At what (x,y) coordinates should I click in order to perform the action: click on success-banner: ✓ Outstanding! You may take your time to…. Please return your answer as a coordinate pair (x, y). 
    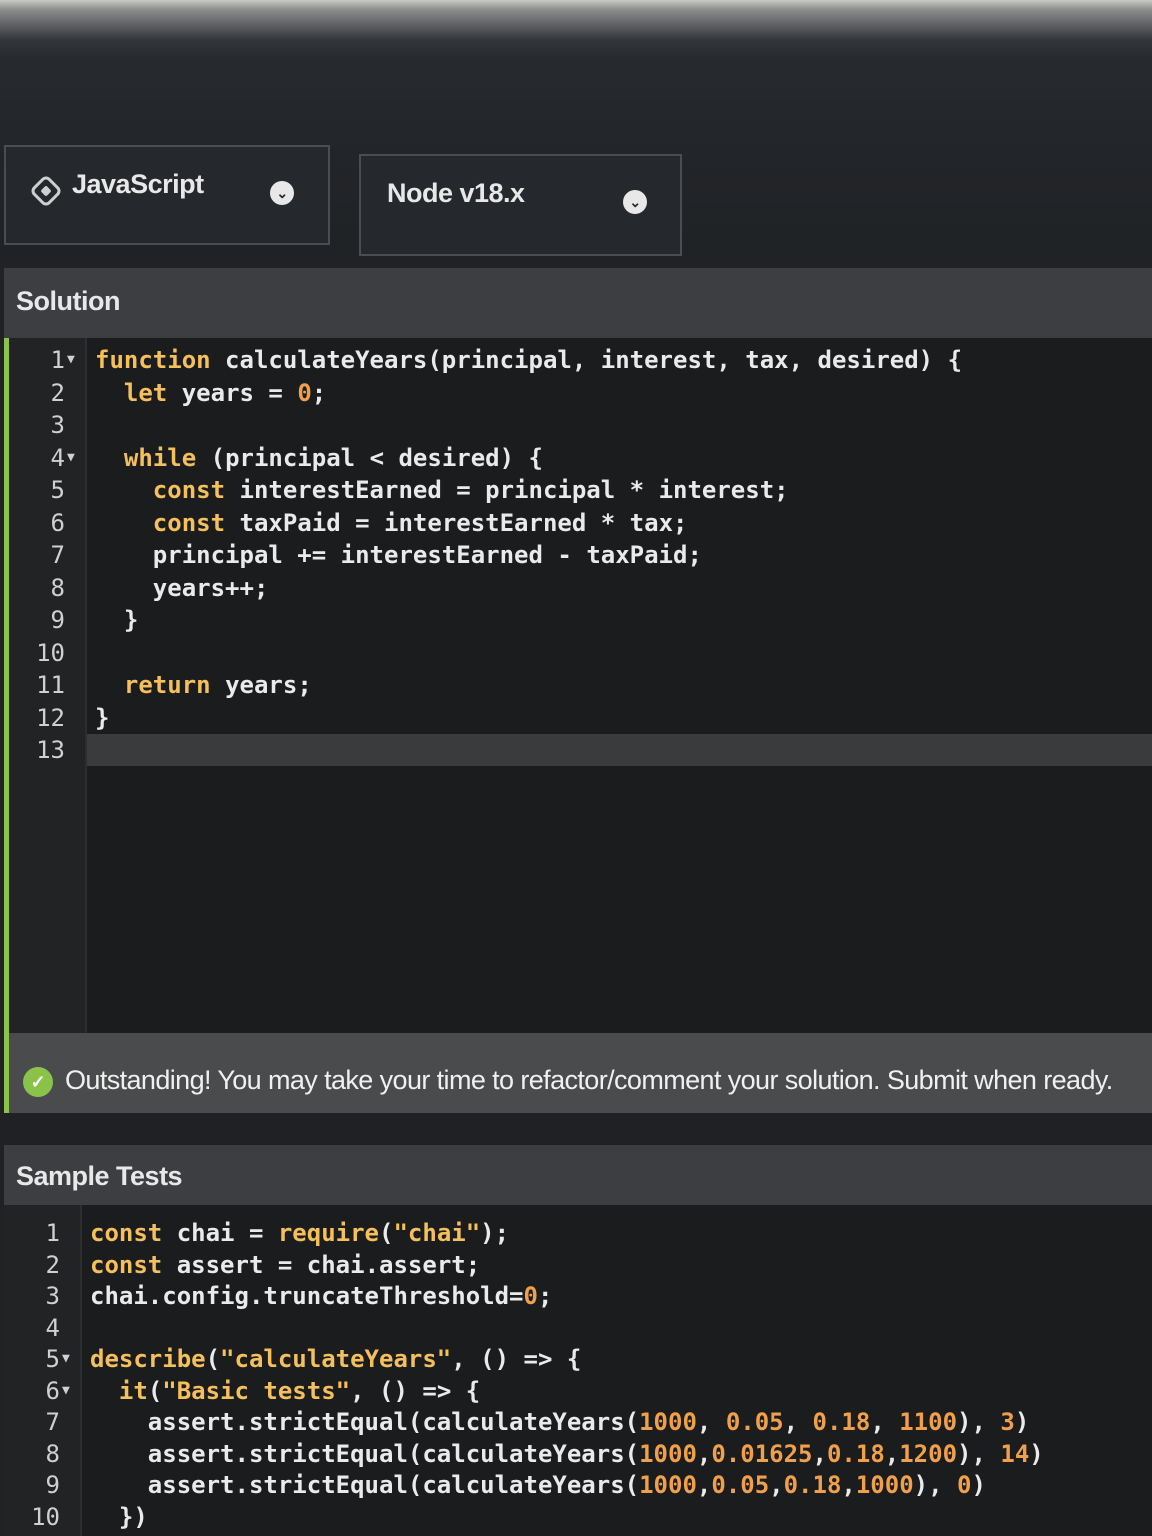
    Looking at the image, I should click on (578, 1073).